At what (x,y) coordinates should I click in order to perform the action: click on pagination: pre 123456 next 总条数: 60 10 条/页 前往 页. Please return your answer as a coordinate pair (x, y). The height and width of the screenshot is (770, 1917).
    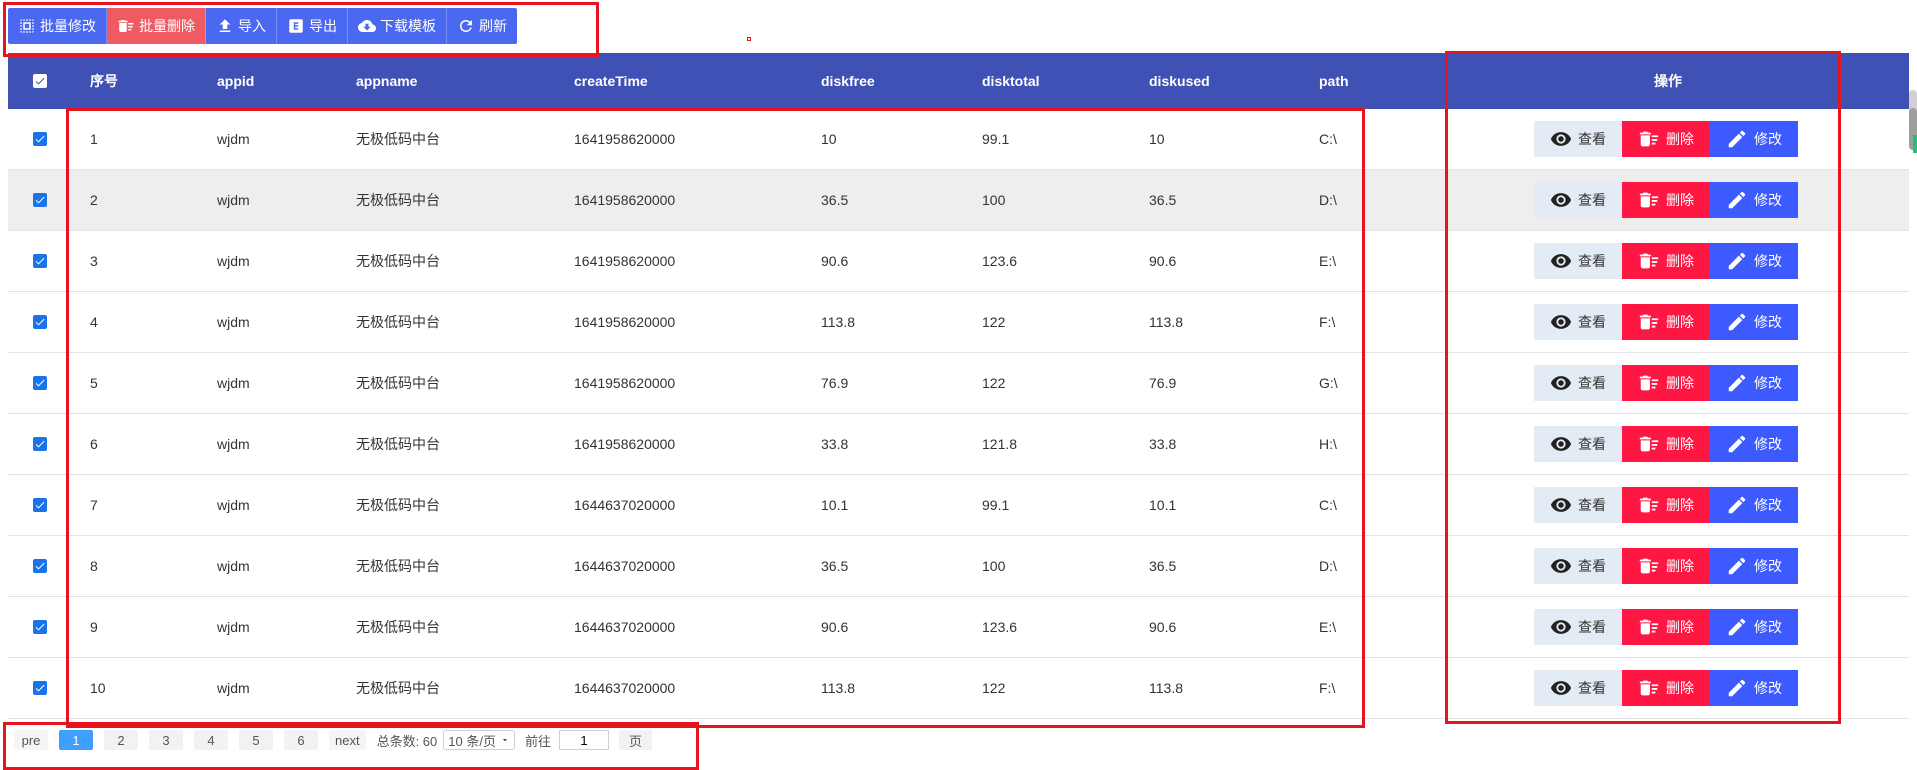
    Looking at the image, I should click on (333, 740).